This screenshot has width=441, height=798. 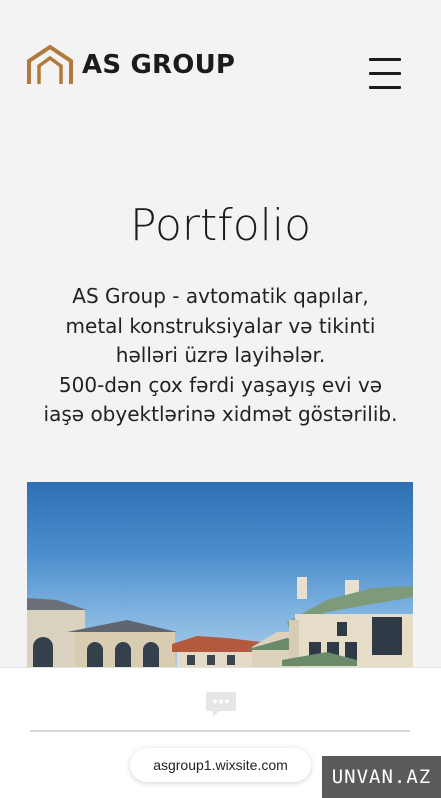 I want to click on divider, so click(x=220, y=731).